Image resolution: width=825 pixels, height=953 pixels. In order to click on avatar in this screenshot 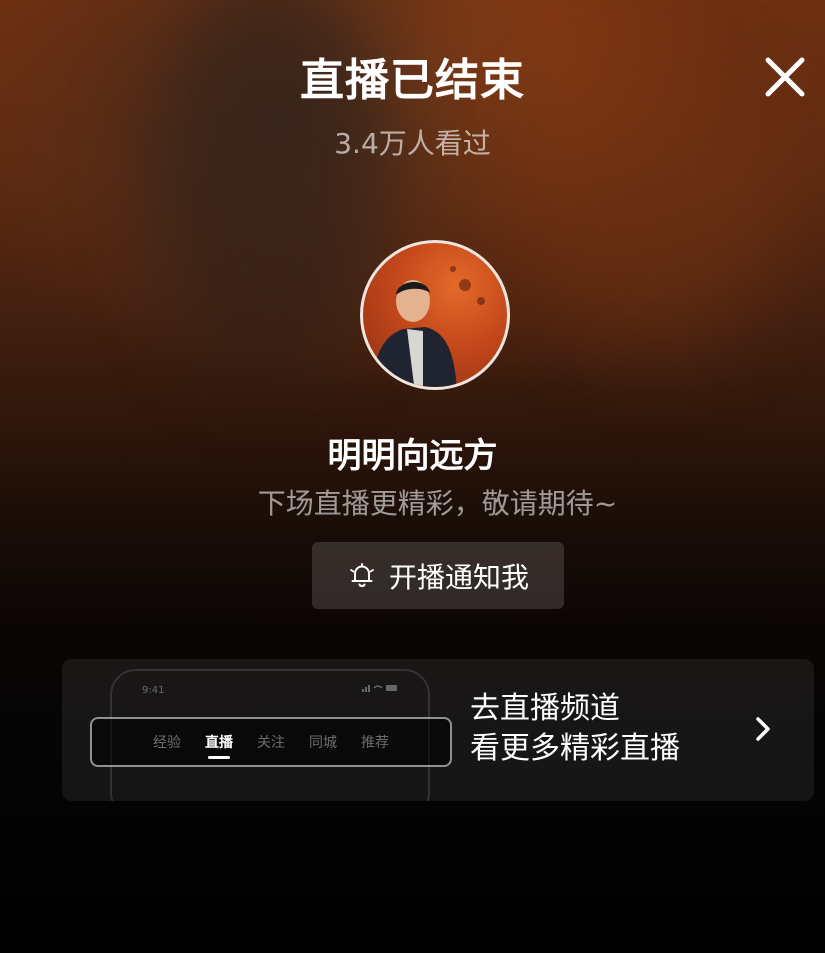, I will do `click(435, 315)`.